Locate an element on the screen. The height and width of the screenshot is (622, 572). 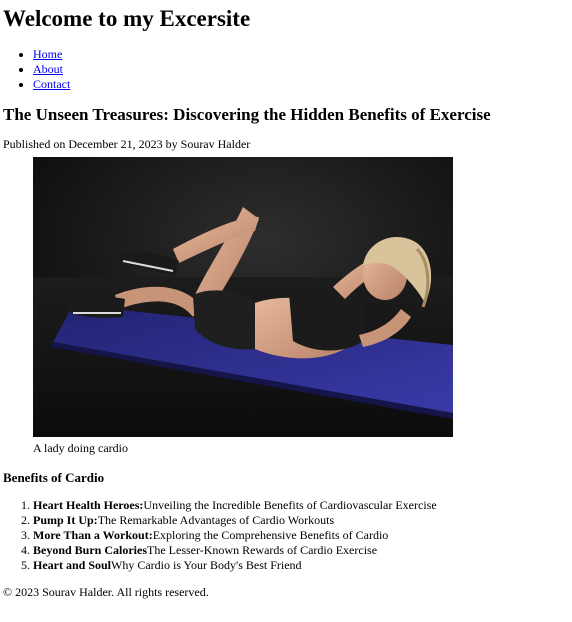
site-title: Welcome to my Excersite is located at coordinates (127, 18).